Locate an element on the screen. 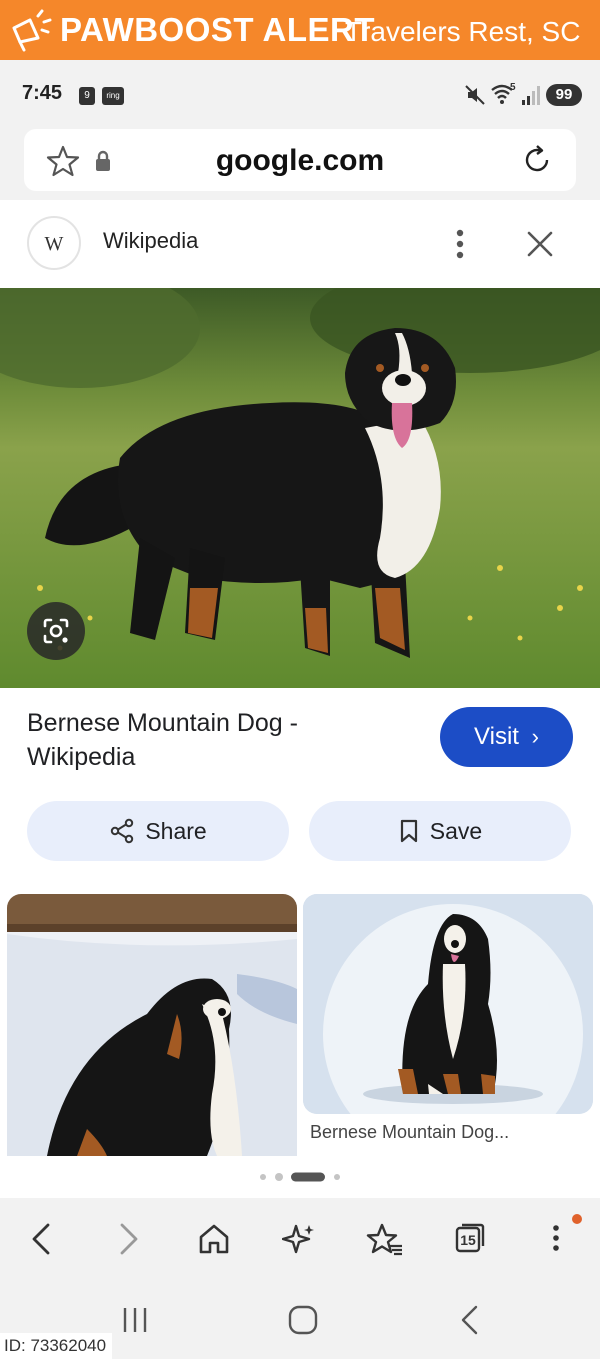 The image size is (600, 1359). visit-label: Visit is located at coordinates (496, 736).